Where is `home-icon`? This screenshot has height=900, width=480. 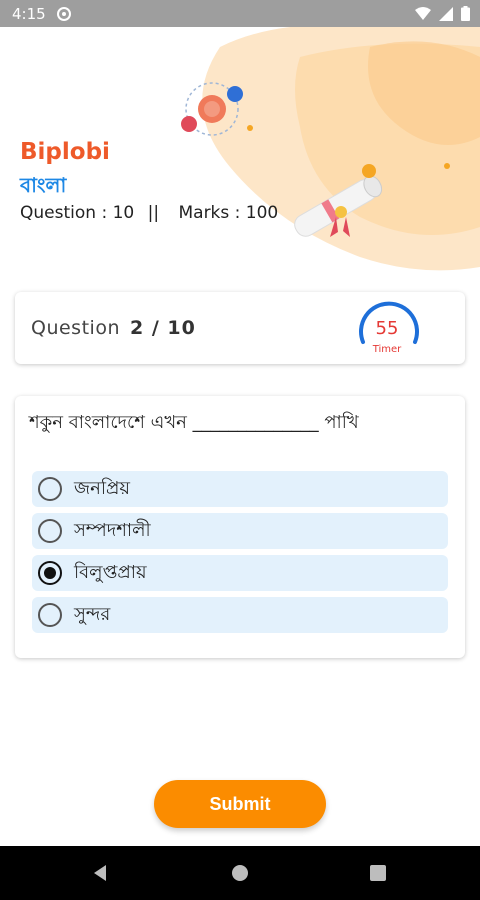 home-icon is located at coordinates (240, 873).